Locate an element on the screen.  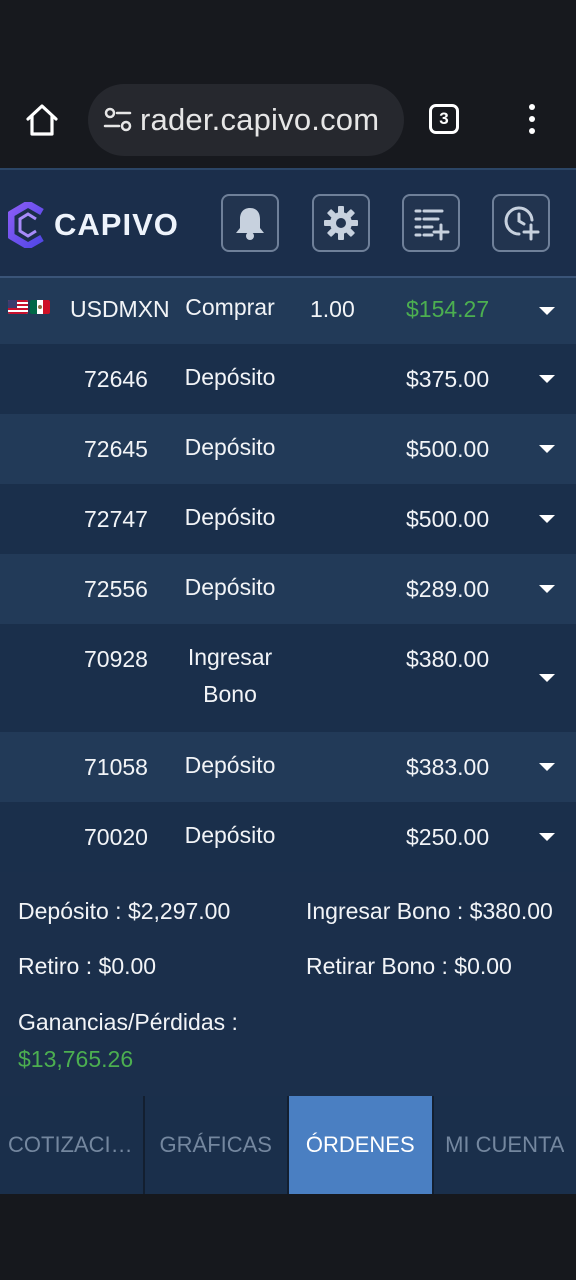
mx-flag-icon is located at coordinates (40, 307).